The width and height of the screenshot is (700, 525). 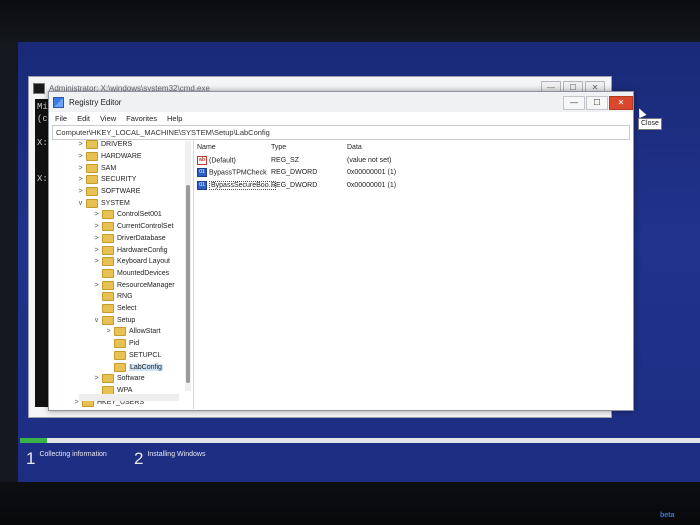 What do you see at coordinates (129, 397) in the screenshot?
I see `tree-horizontal-scrollbar` at bounding box center [129, 397].